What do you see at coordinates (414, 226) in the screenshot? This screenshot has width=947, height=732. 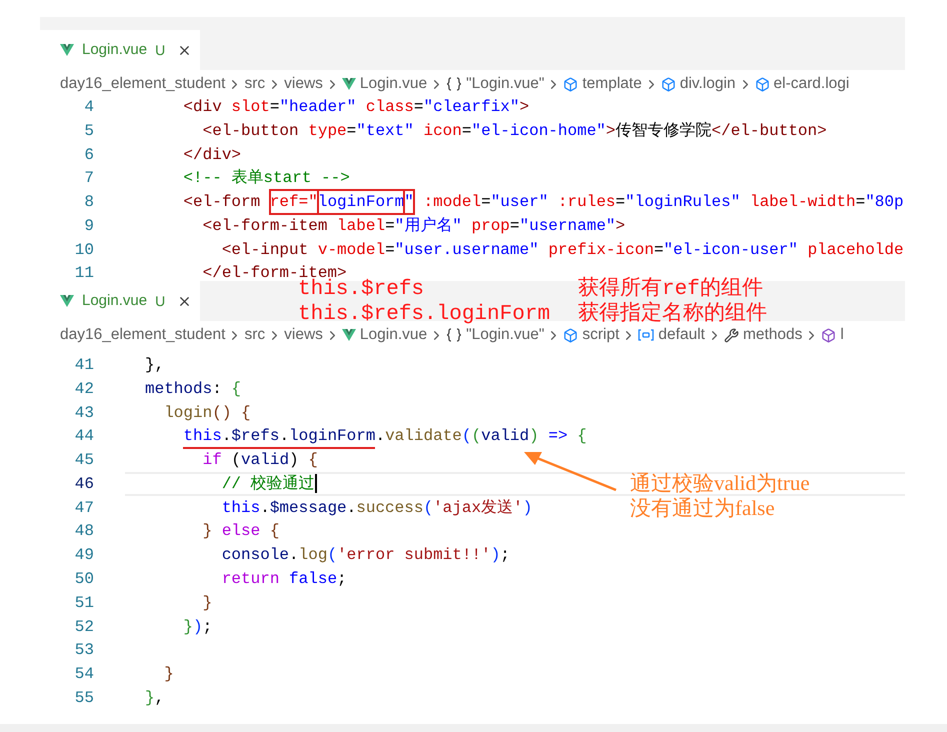 I see `code-line: <el-form-item label="用户名" prop="username">` at bounding box center [414, 226].